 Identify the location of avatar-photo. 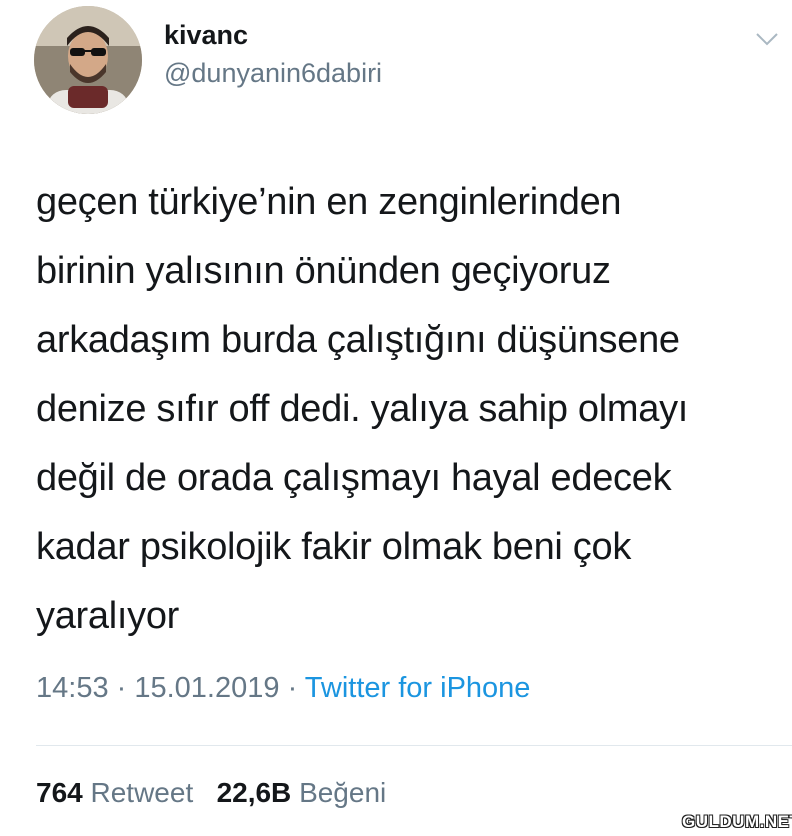
(88, 60).